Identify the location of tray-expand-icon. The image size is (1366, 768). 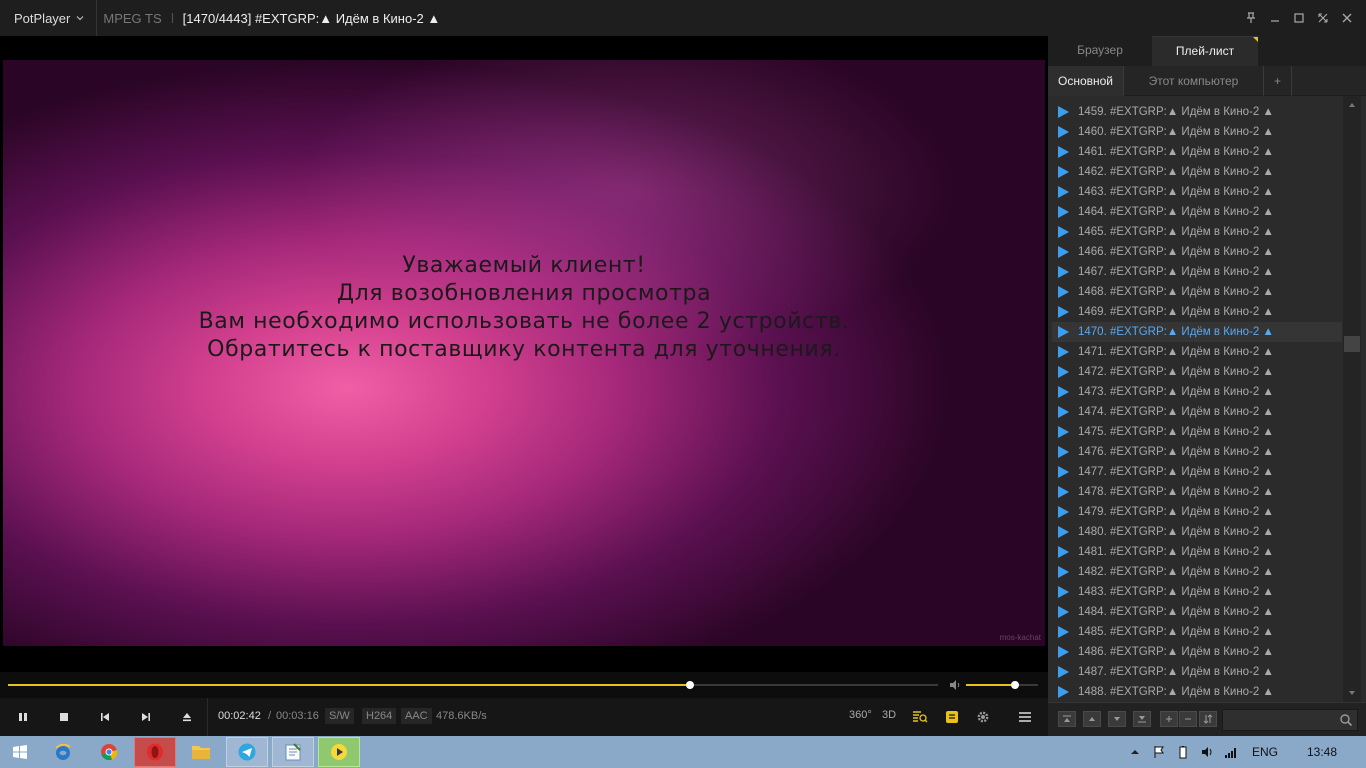
(1135, 752).